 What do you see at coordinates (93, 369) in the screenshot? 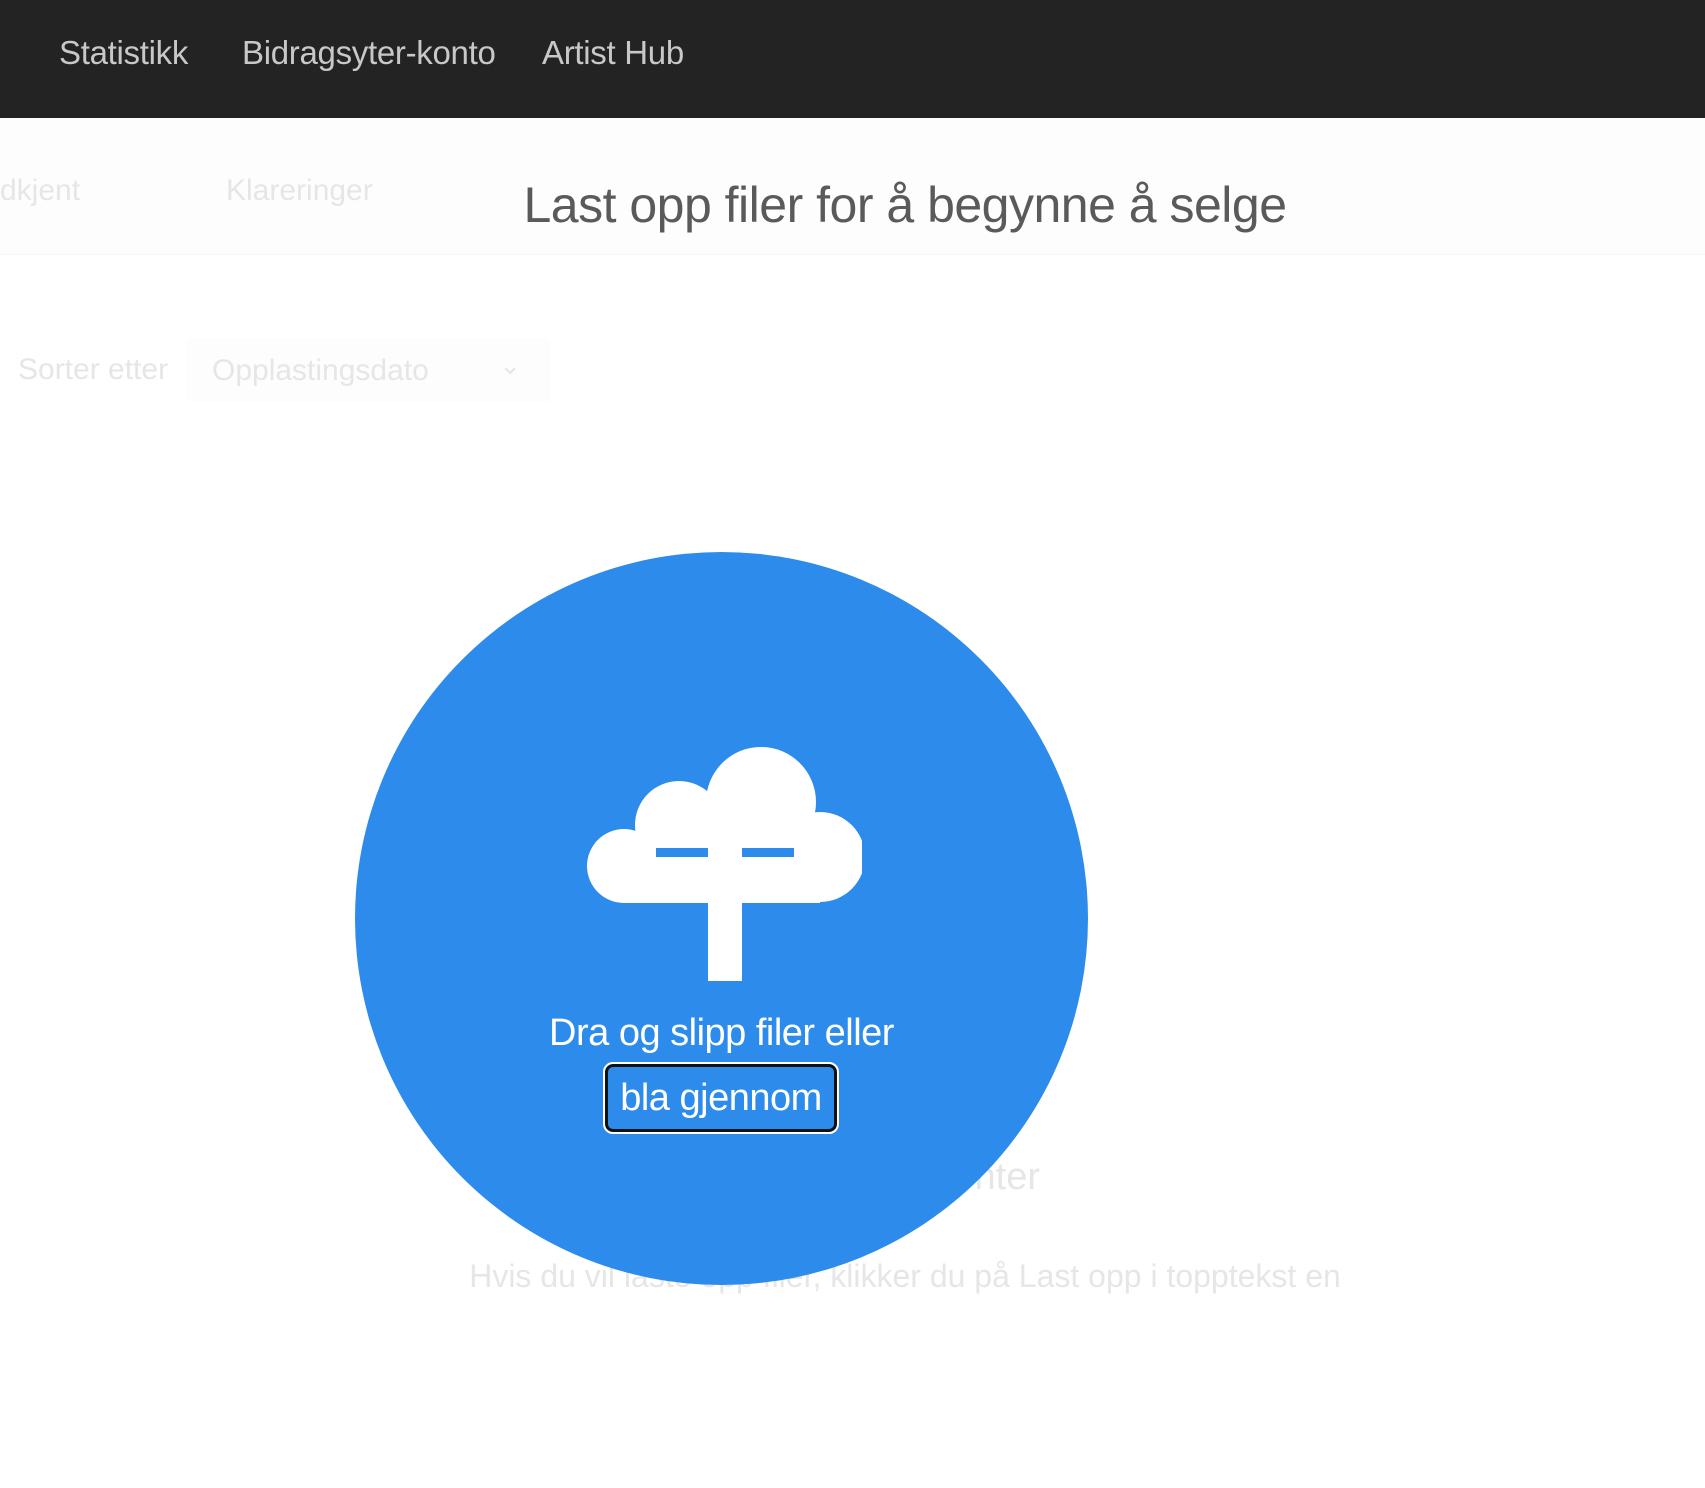
I see `sort-label: Sorter etter` at bounding box center [93, 369].